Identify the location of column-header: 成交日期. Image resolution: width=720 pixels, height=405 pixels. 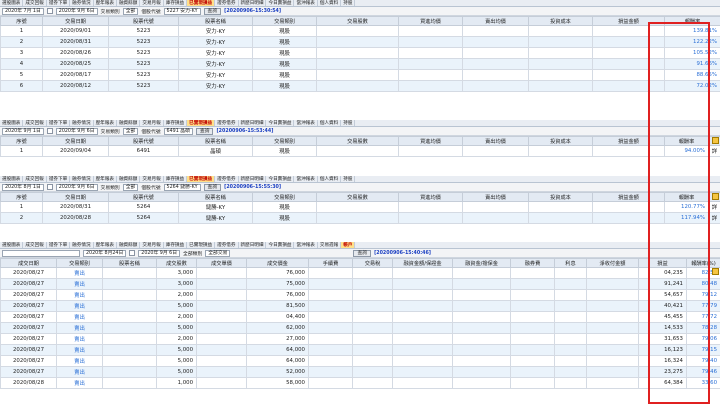
(28, 263).